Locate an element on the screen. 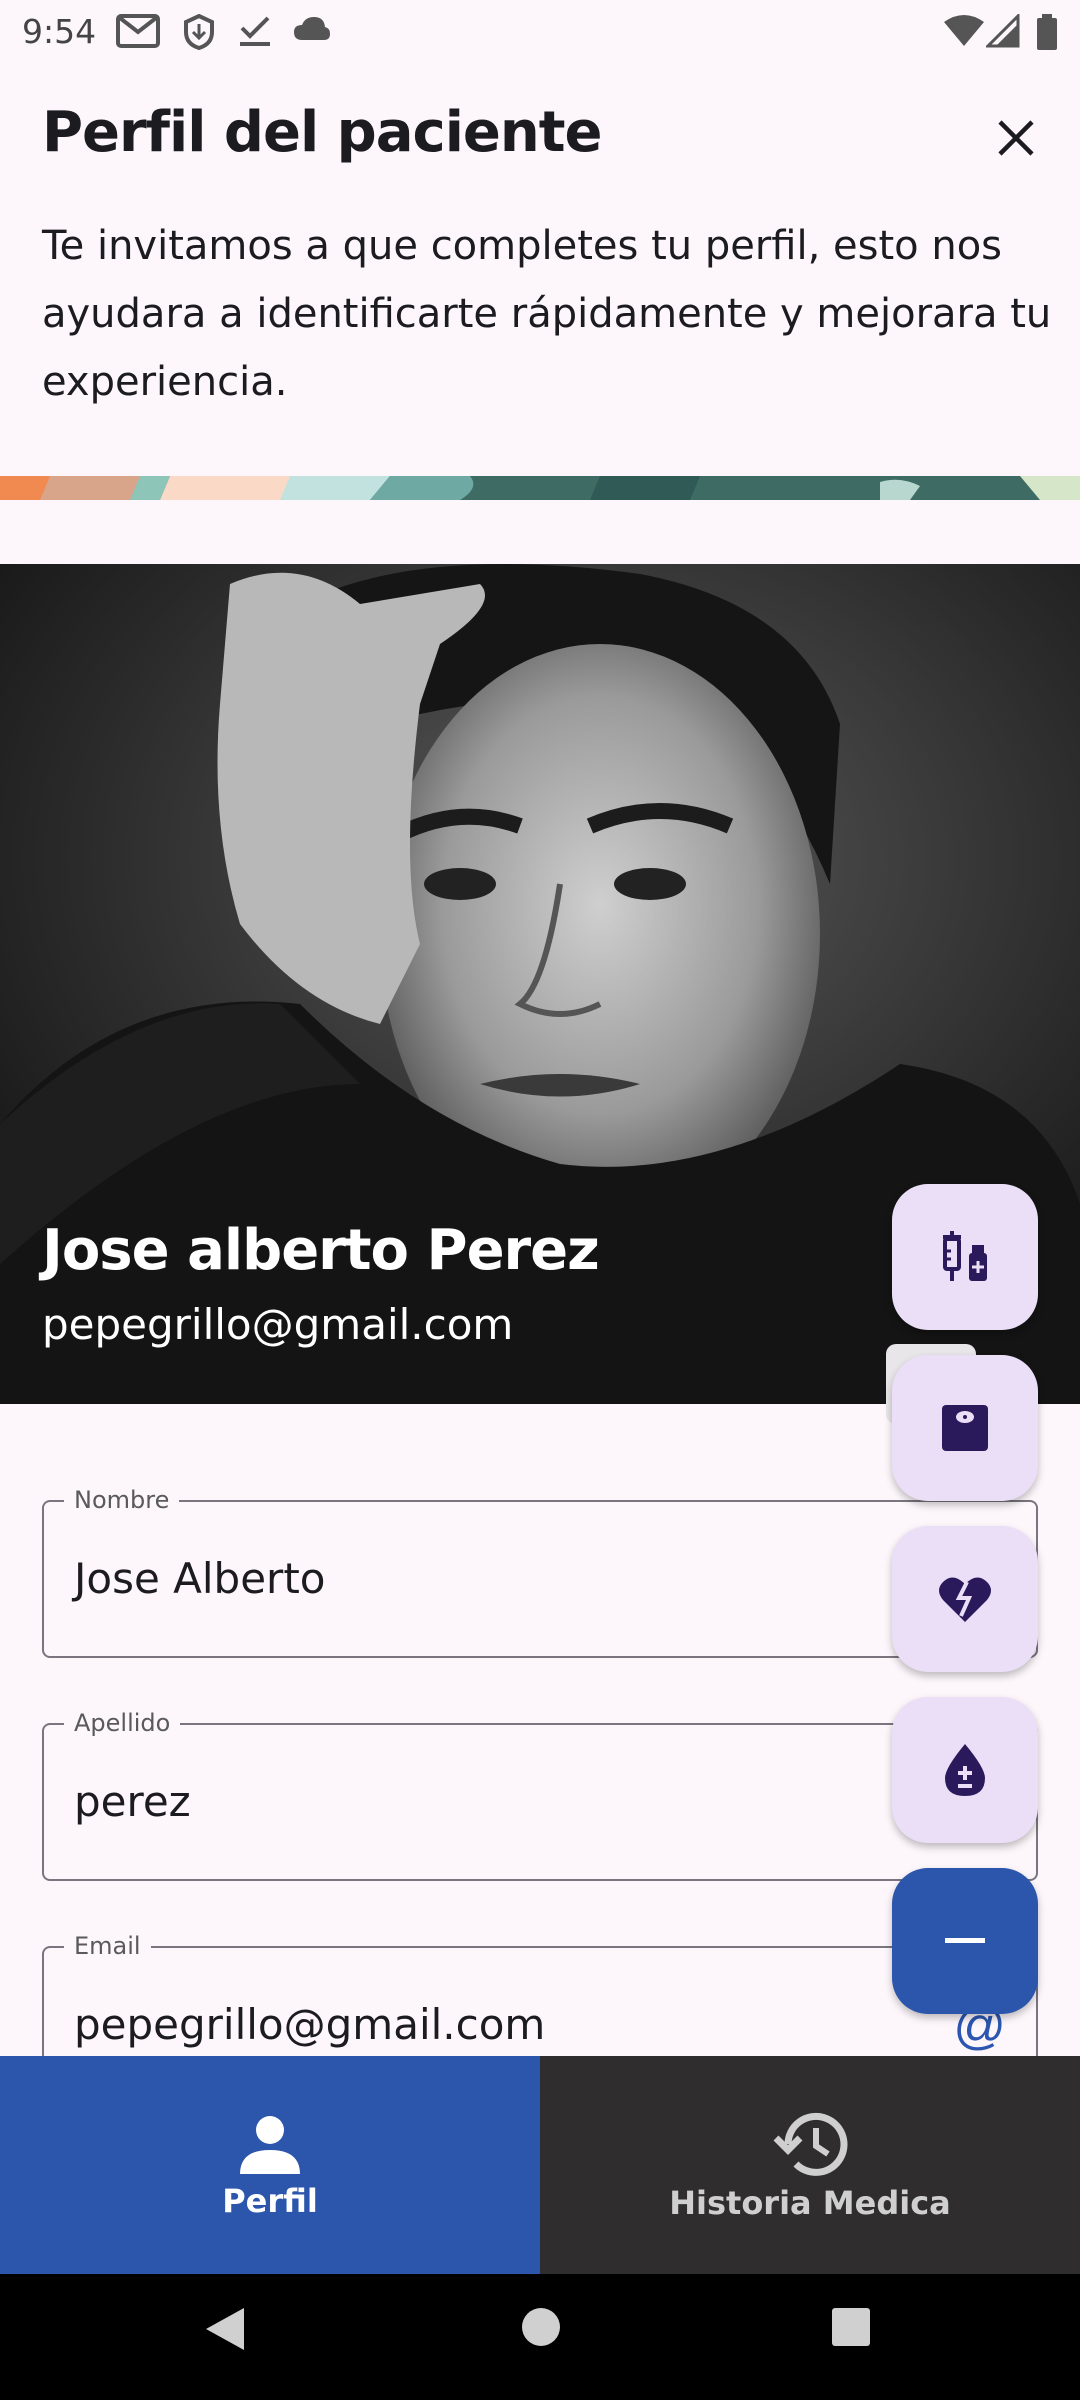 The image size is (1080, 2400). weight-fab is located at coordinates (965, 1428).